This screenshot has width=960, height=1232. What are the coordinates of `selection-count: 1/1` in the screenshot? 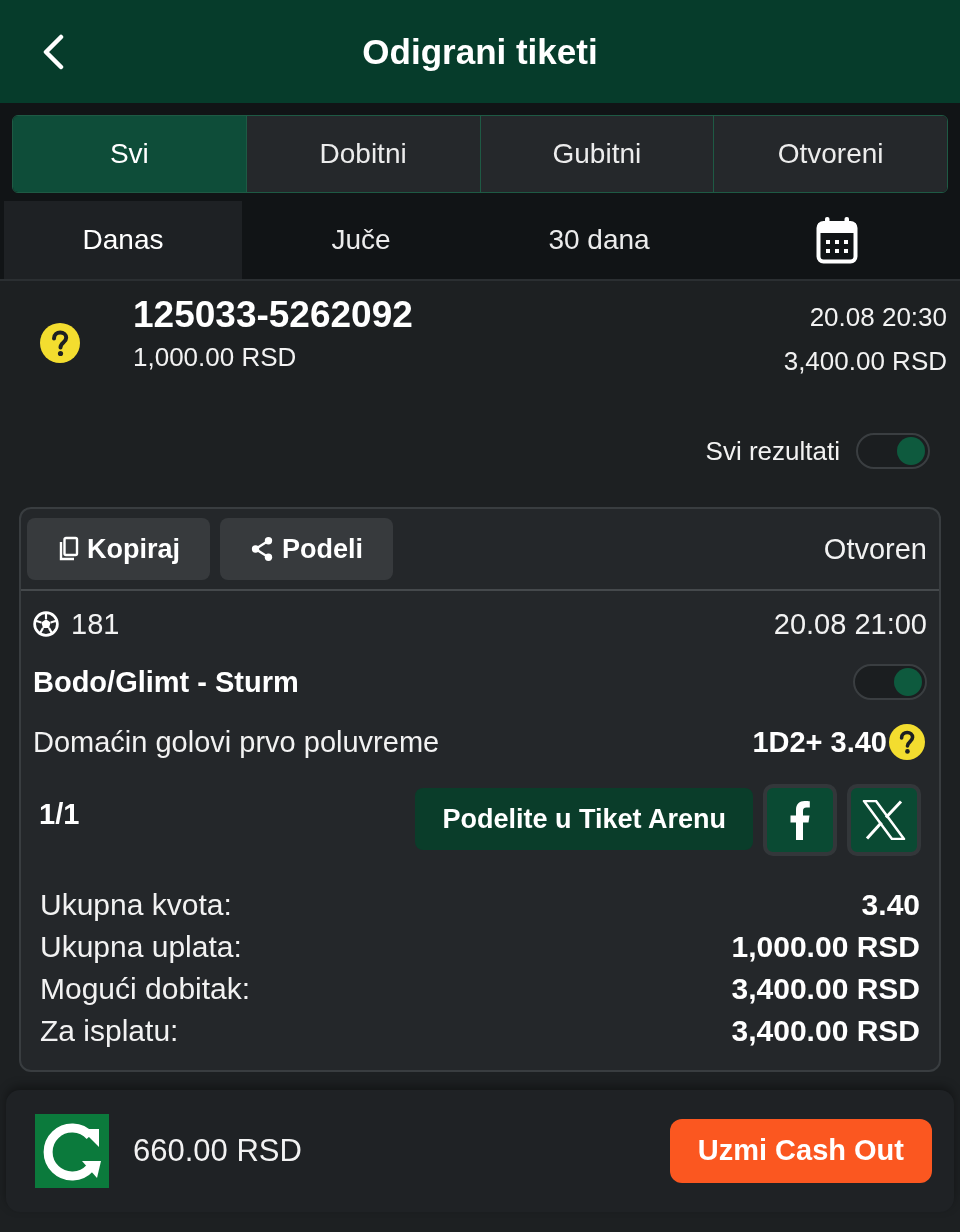 It's located at (59, 814).